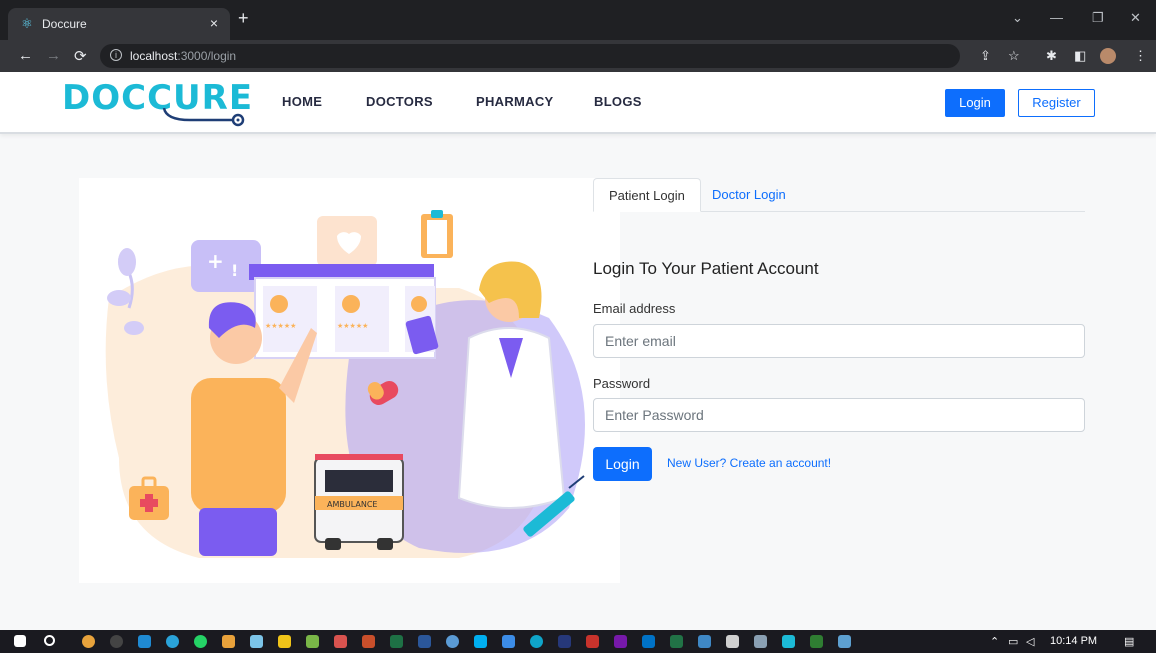 Image resolution: width=1156 pixels, height=653 pixels. What do you see at coordinates (243, 18) in the screenshot?
I see `new-tab-icon: +` at bounding box center [243, 18].